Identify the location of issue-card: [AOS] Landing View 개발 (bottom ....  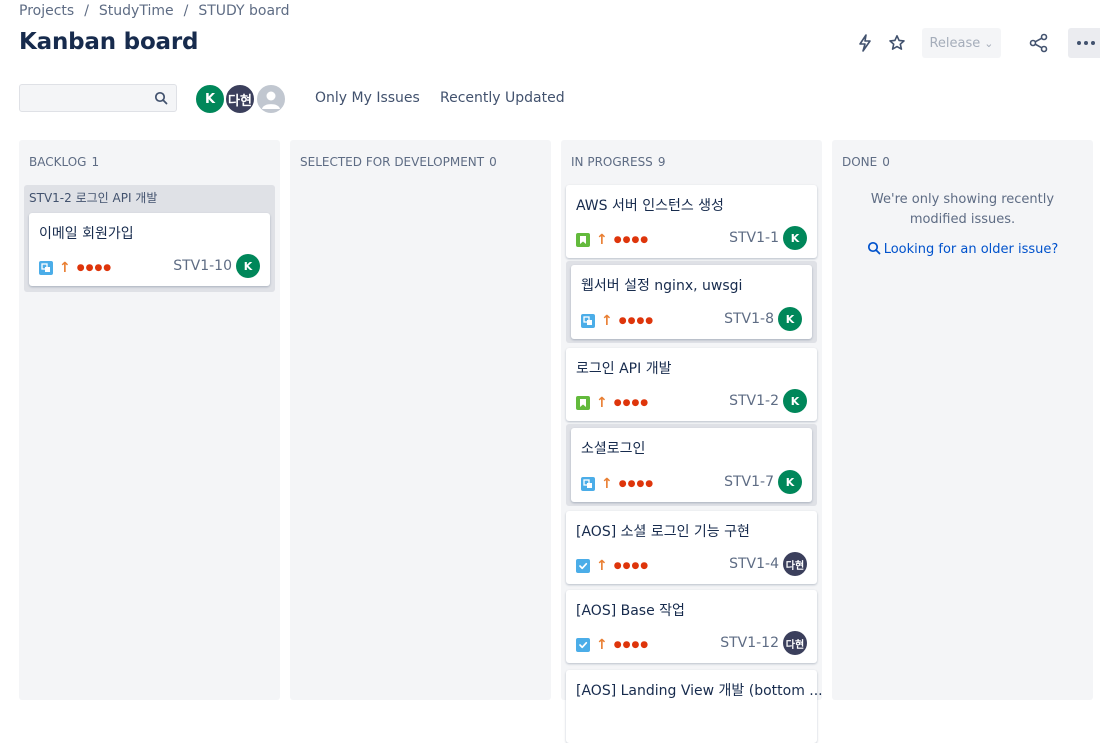
(694, 706).